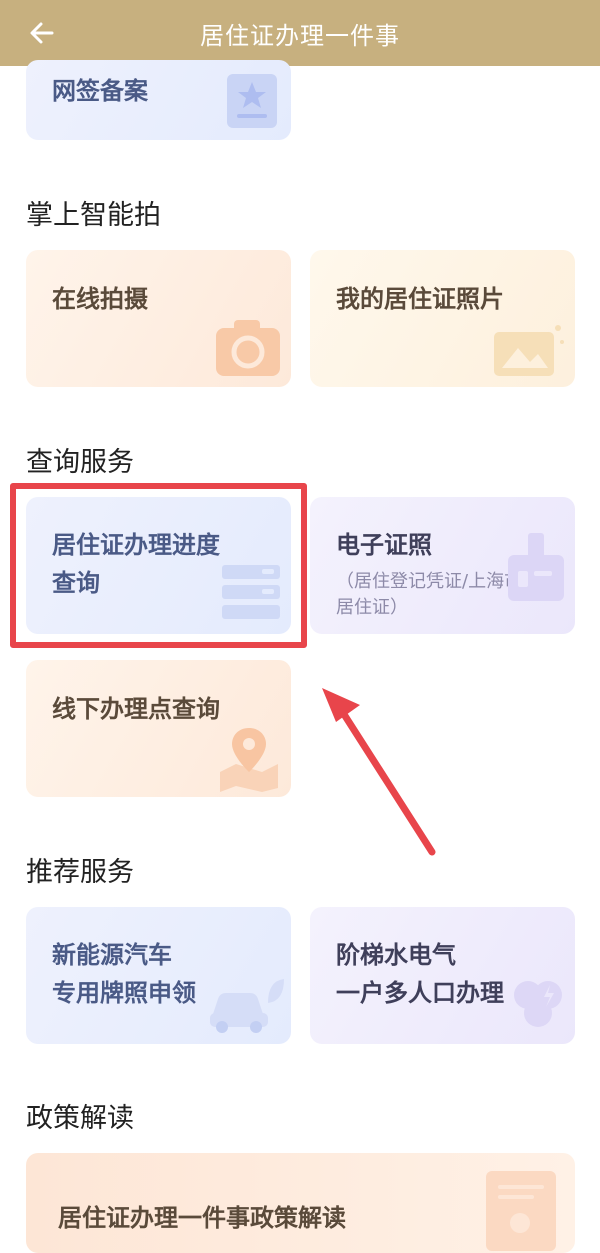 The height and width of the screenshot is (1253, 600). I want to click on back-button, so click(42, 33).